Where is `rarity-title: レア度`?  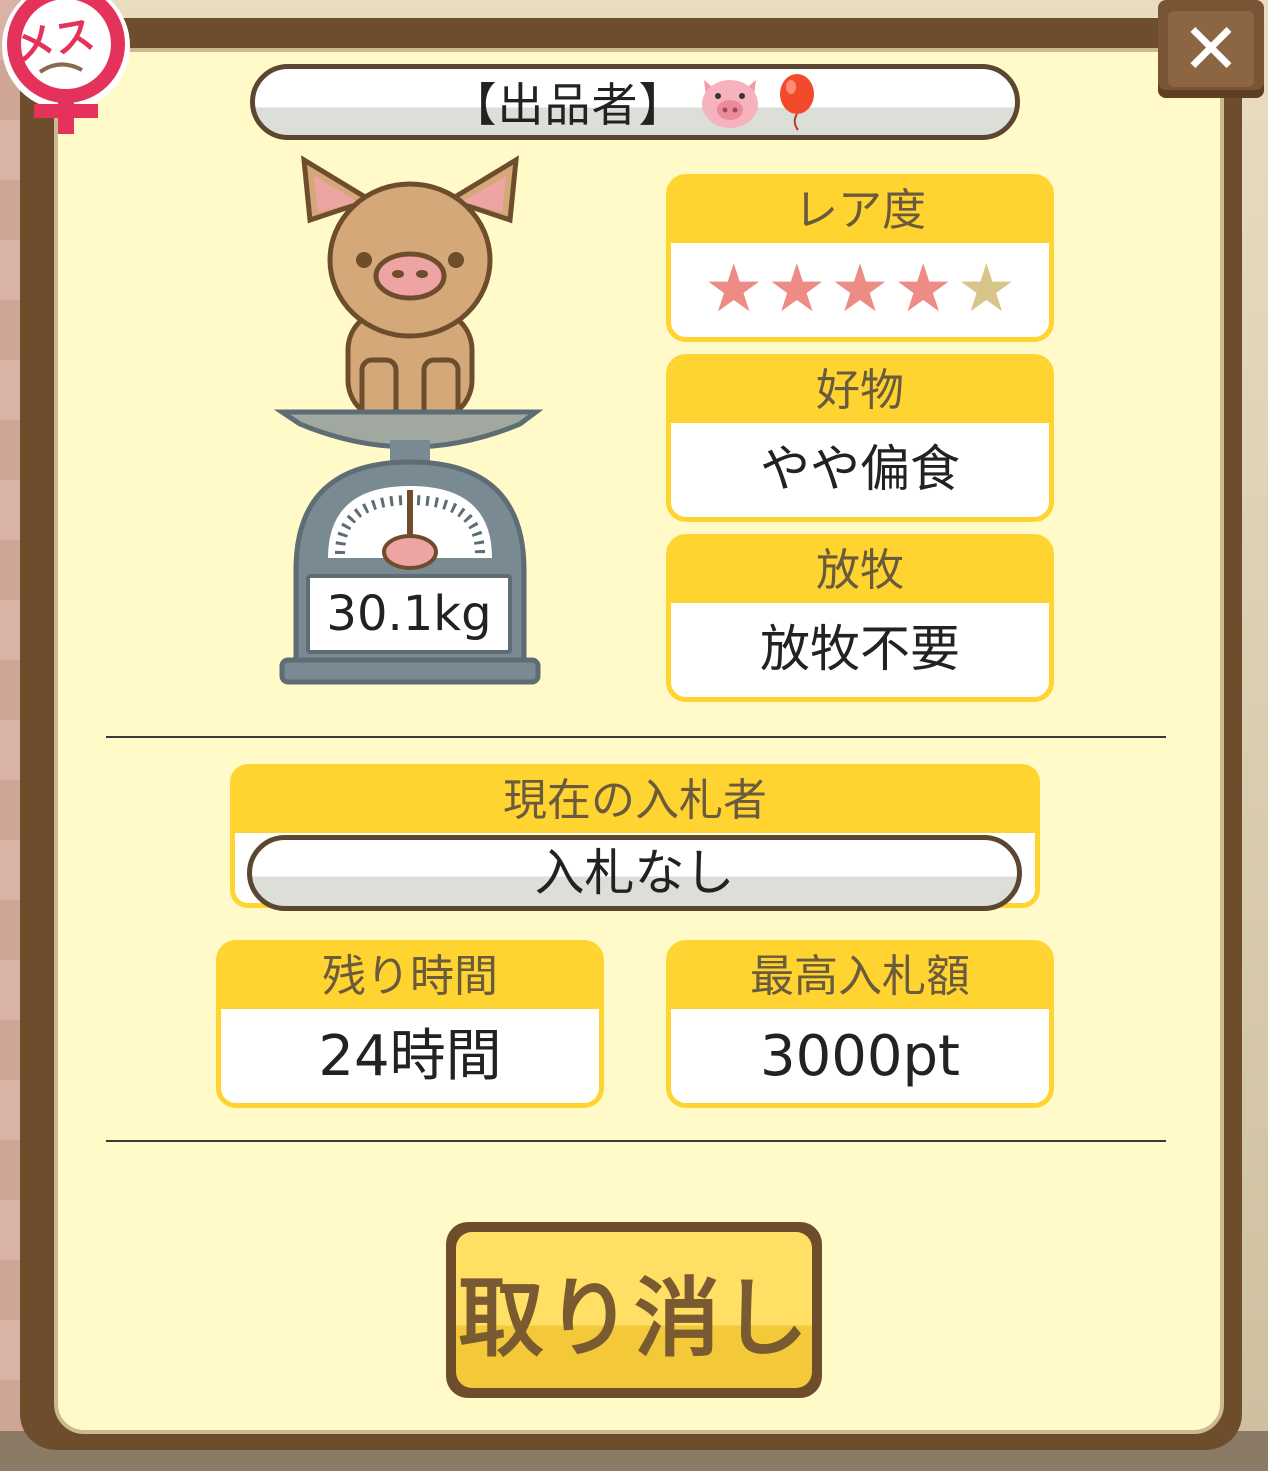 rarity-title: レア度 is located at coordinates (860, 211).